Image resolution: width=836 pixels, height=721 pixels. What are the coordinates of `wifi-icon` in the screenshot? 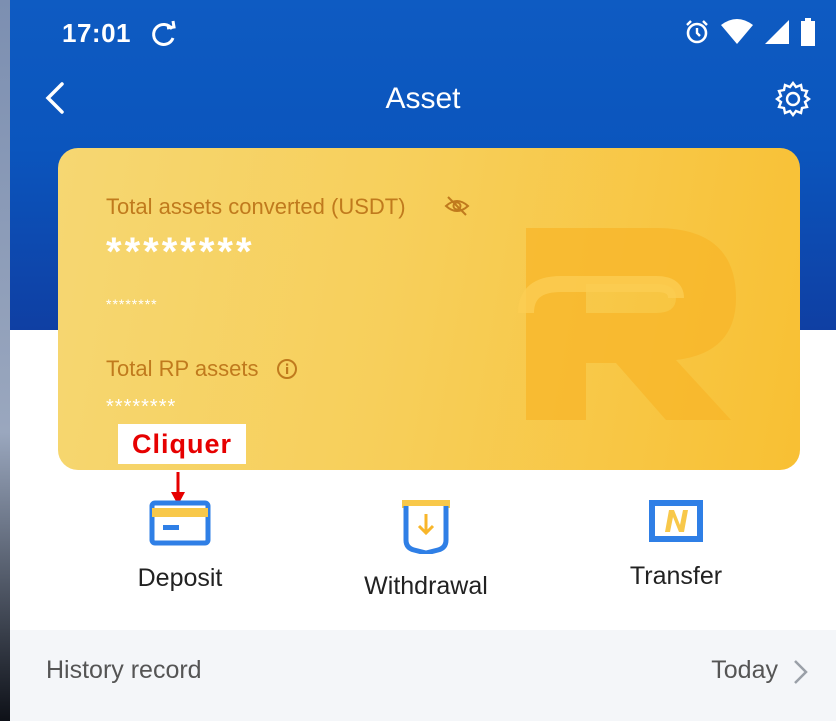 It's located at (737, 31).